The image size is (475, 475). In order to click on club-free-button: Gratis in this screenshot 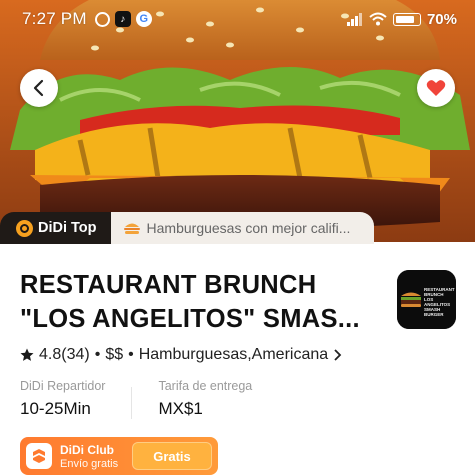, I will do `click(172, 456)`.